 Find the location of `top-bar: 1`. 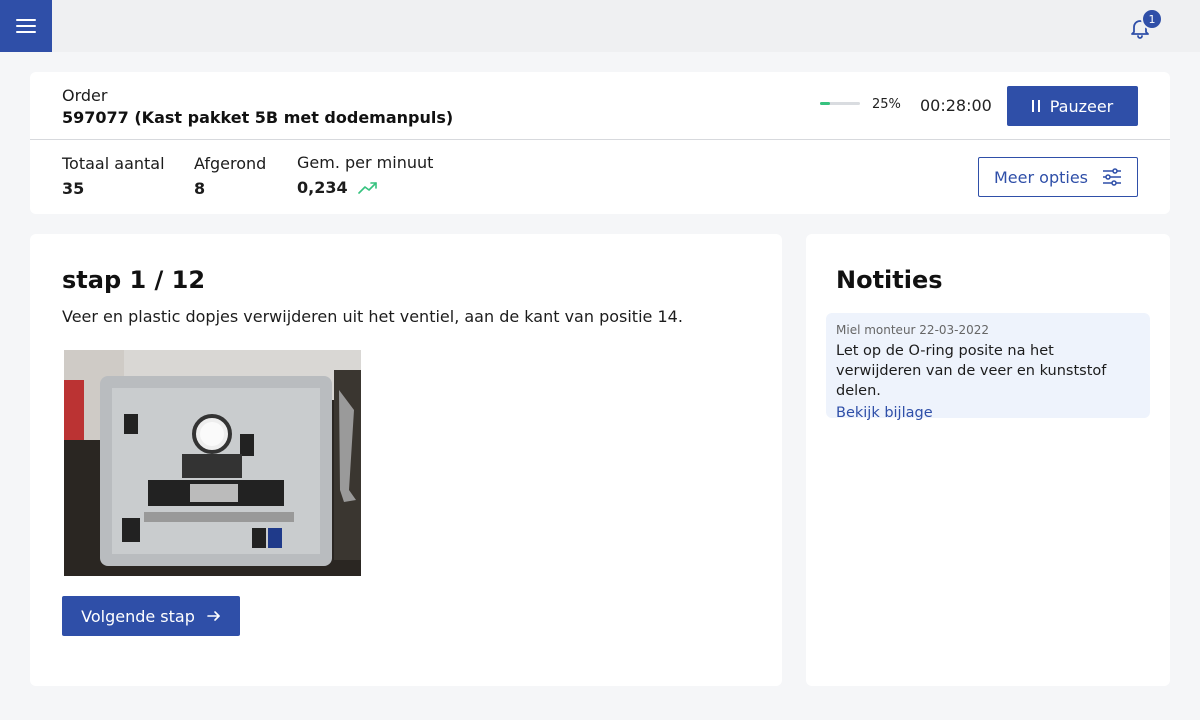

top-bar: 1 is located at coordinates (600, 26).